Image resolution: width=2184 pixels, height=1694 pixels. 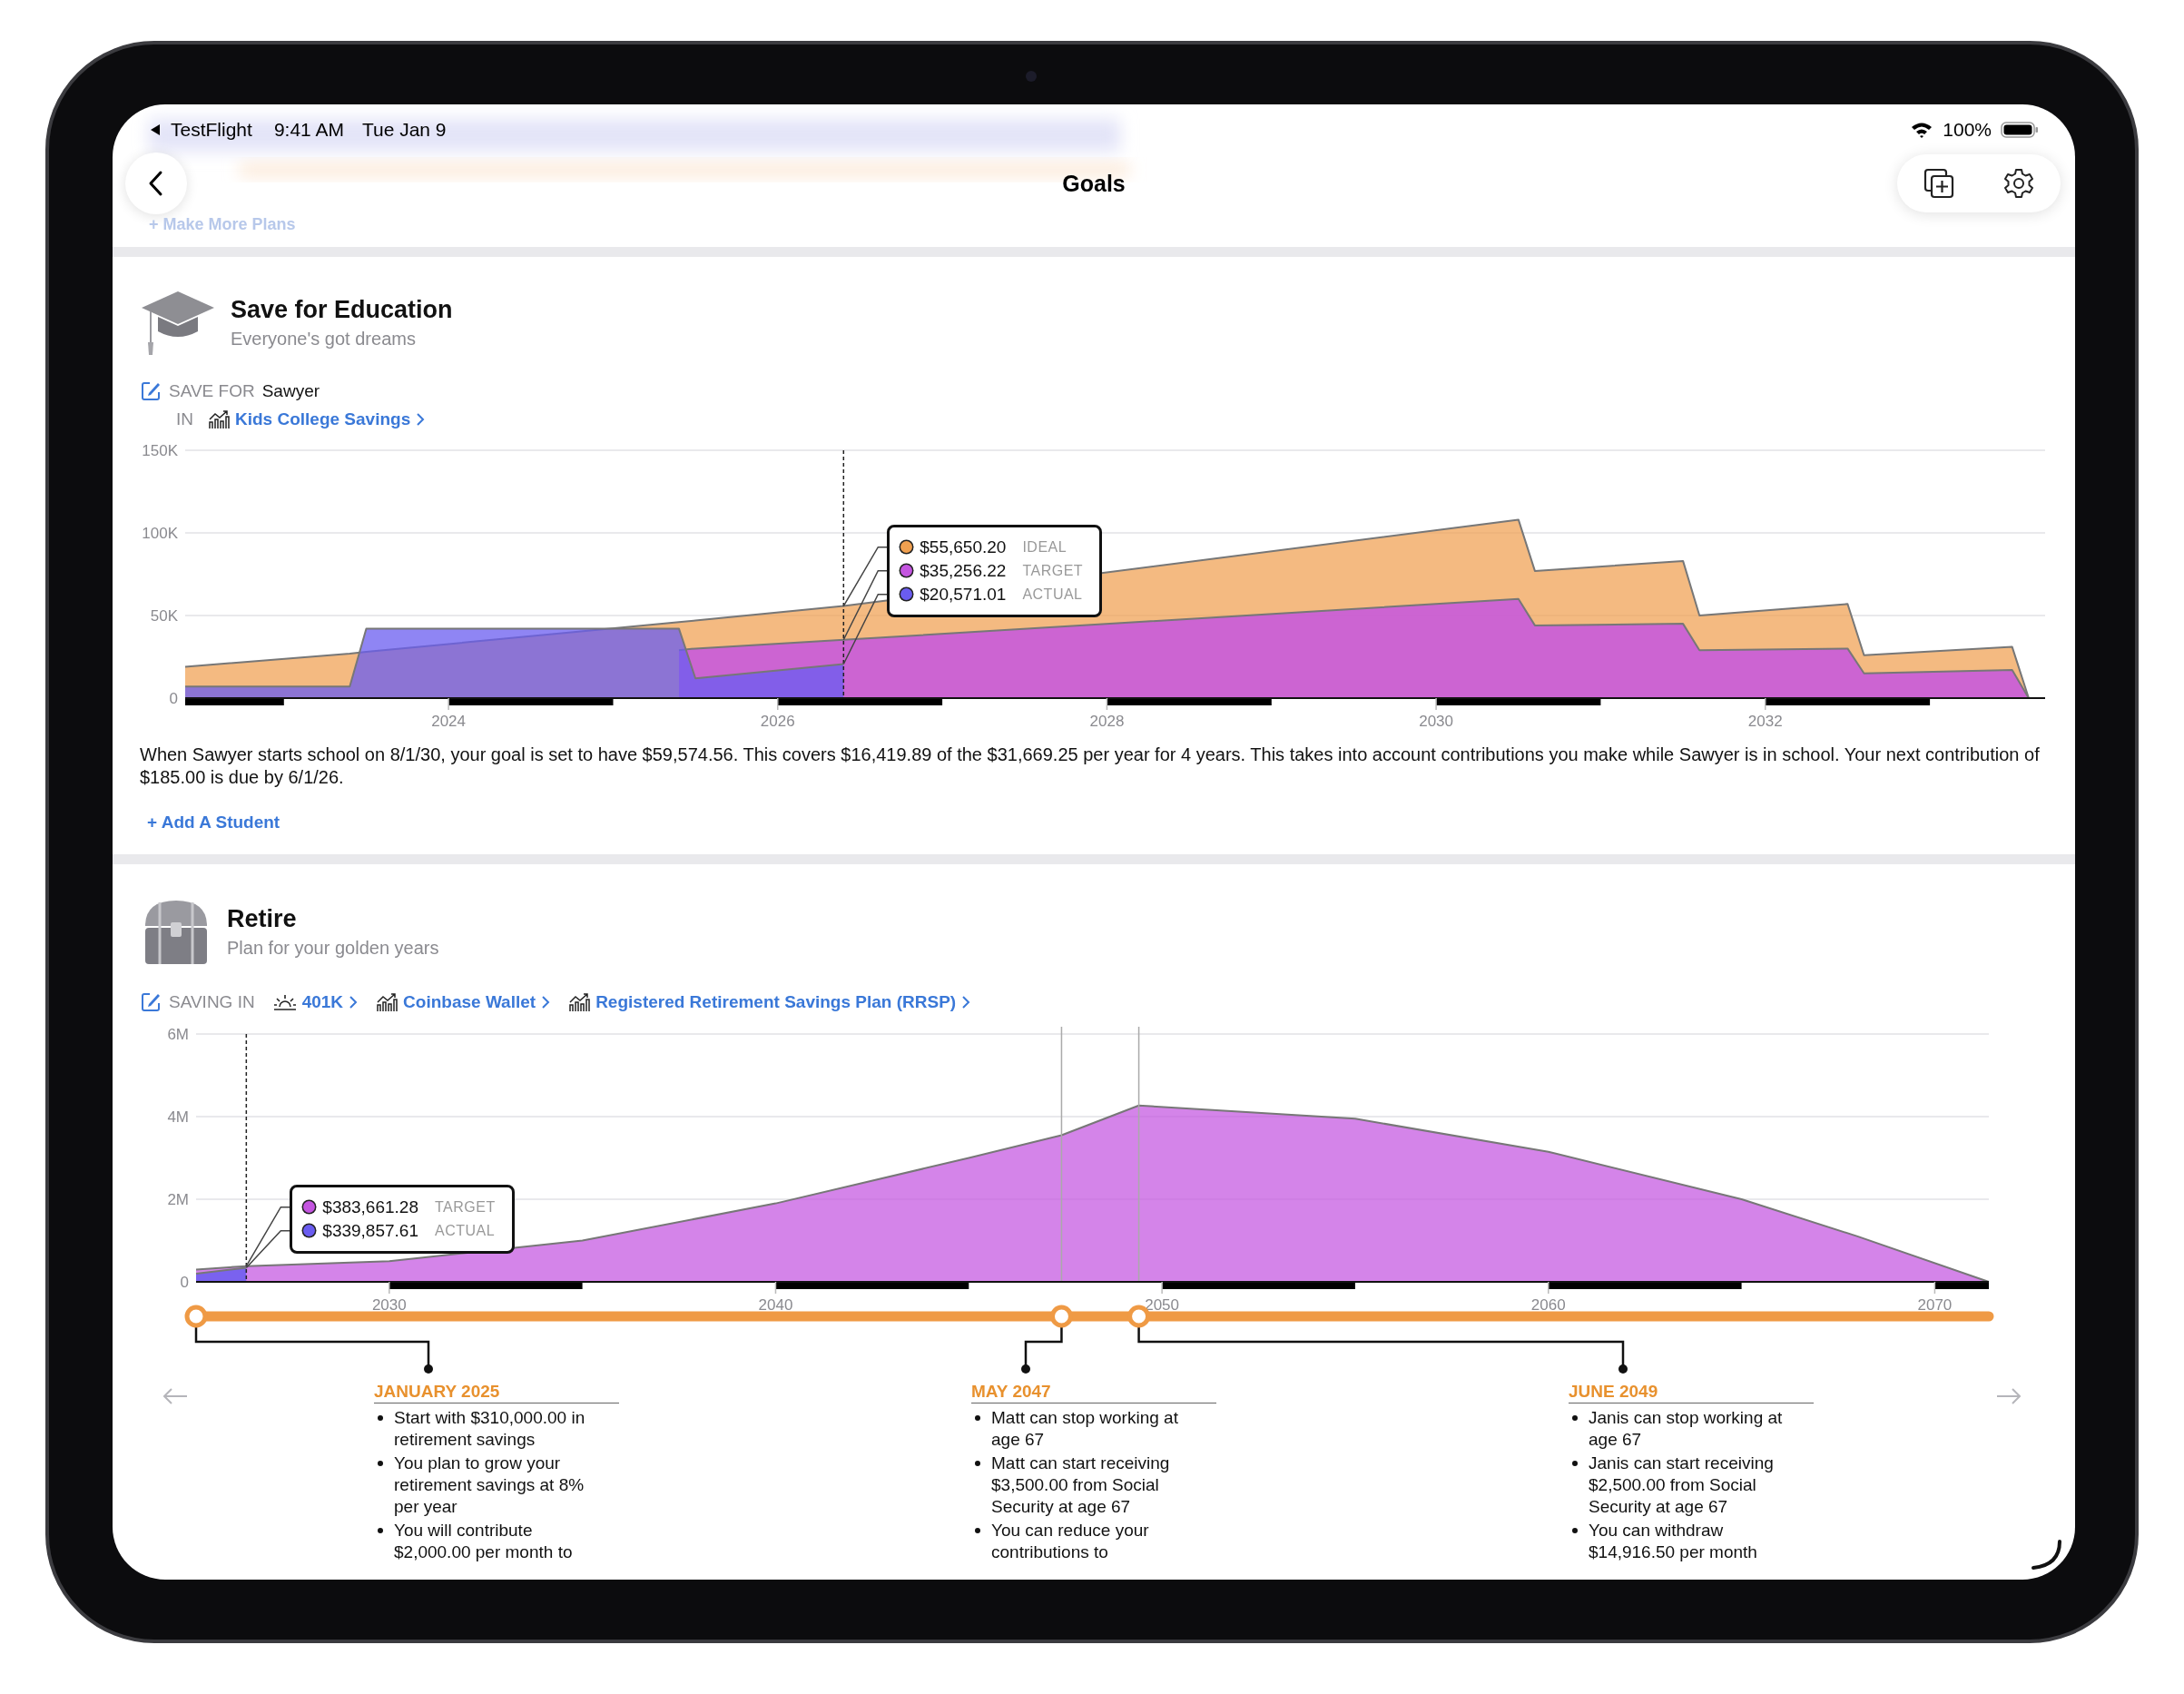 What do you see at coordinates (370, 1207) in the screenshot?
I see `tooltip-value: $383,661.28` at bounding box center [370, 1207].